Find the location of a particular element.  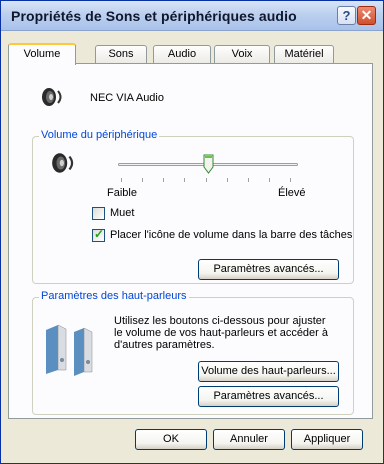

mute-checkbox is located at coordinates (98, 213).